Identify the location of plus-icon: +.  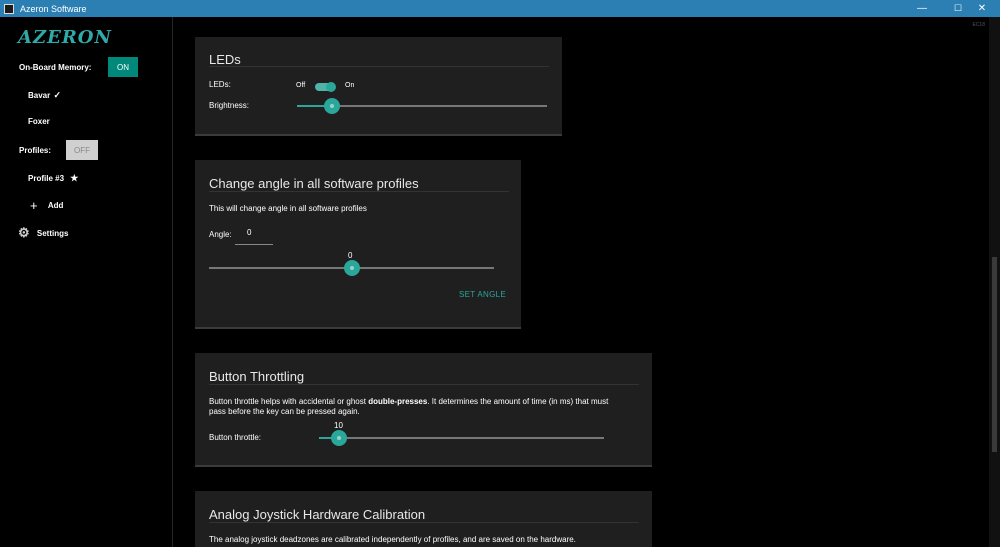
(34, 205).